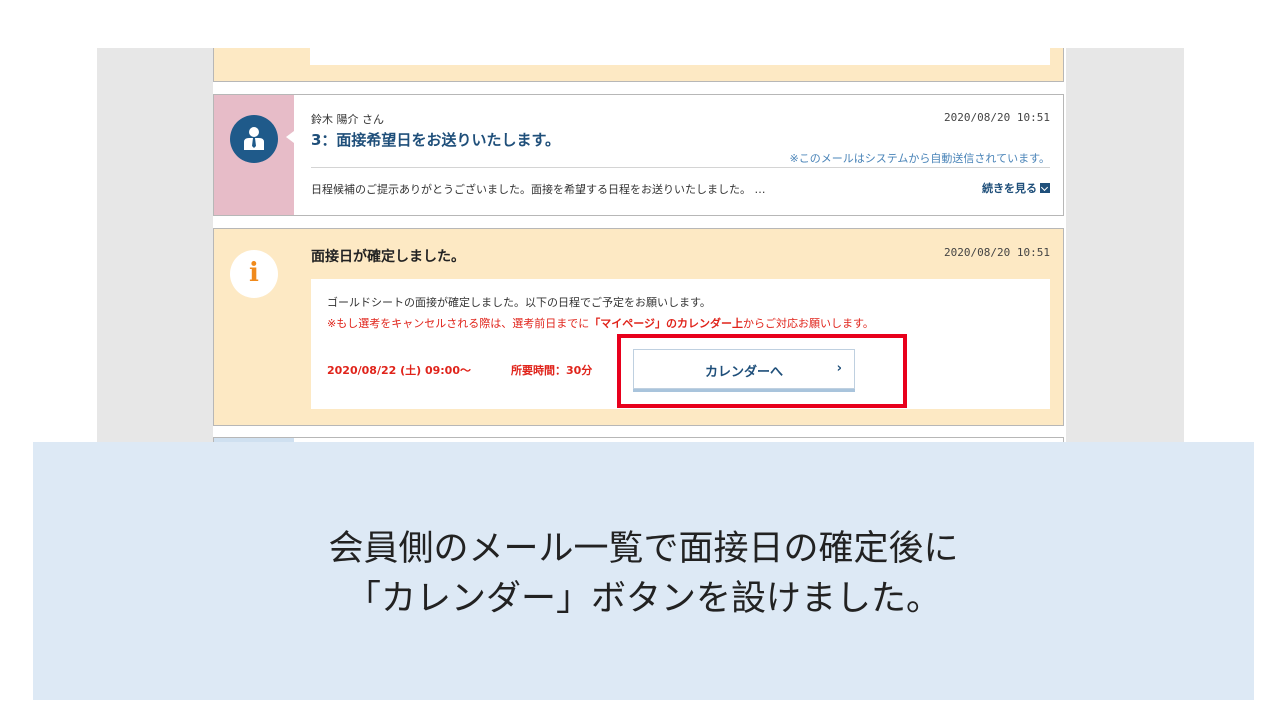  Describe the element at coordinates (399, 370) in the screenshot. I see `interview-schedule: 2020/08/22 (土) 09:00〜` at that location.